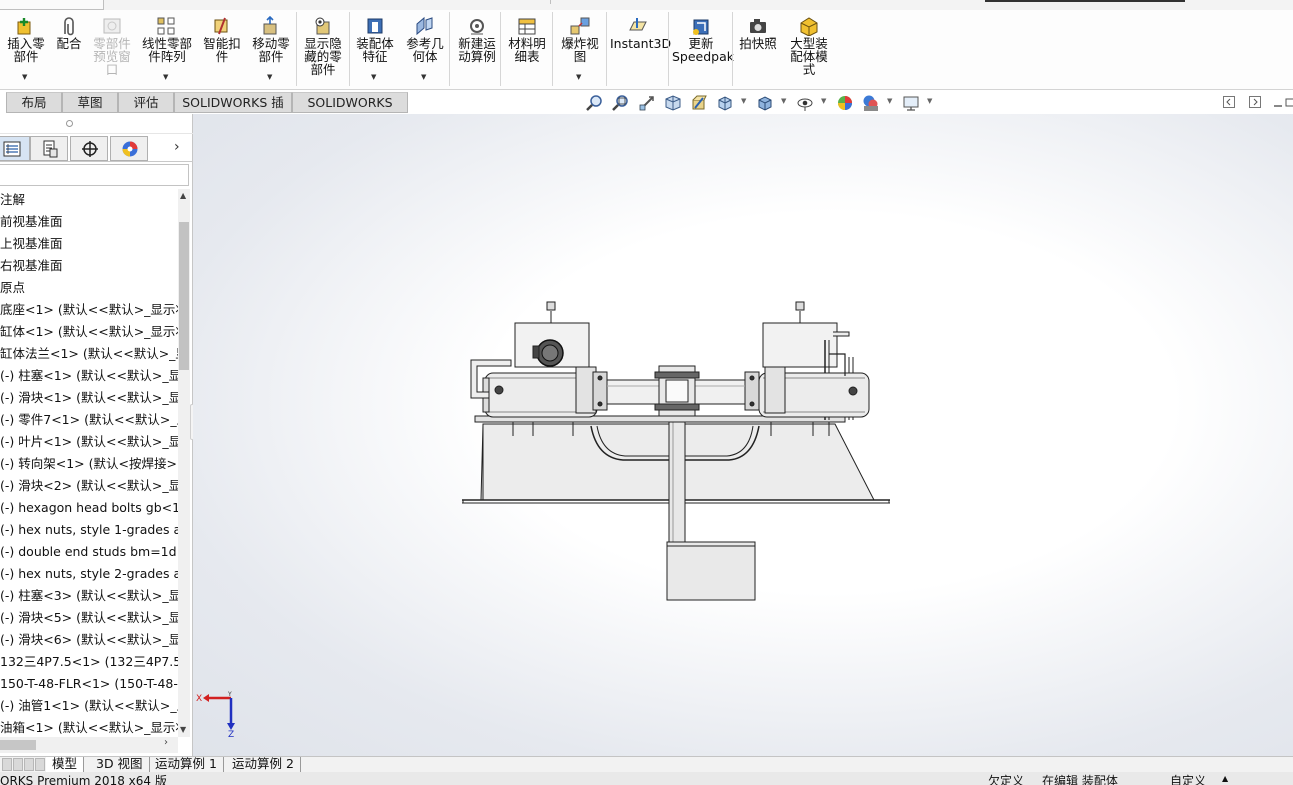  Describe the element at coordinates (89, 200) in the screenshot. I see `tree-item: 注解` at that location.